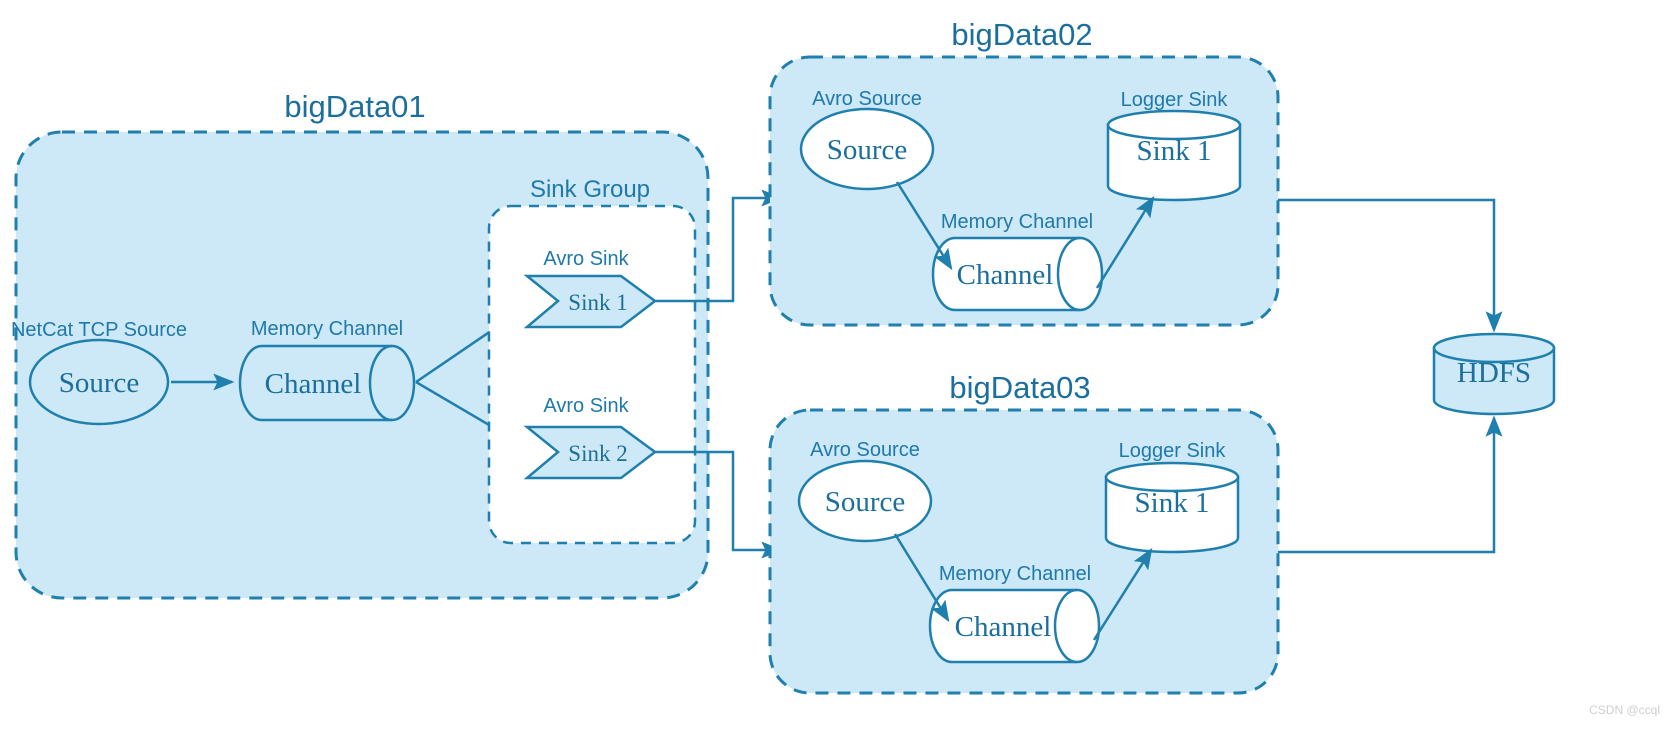 The width and height of the screenshot is (1669, 738). Describe the element at coordinates (1175, 100) in the screenshot. I see `host2-sink-caption: Logger Sink` at that location.